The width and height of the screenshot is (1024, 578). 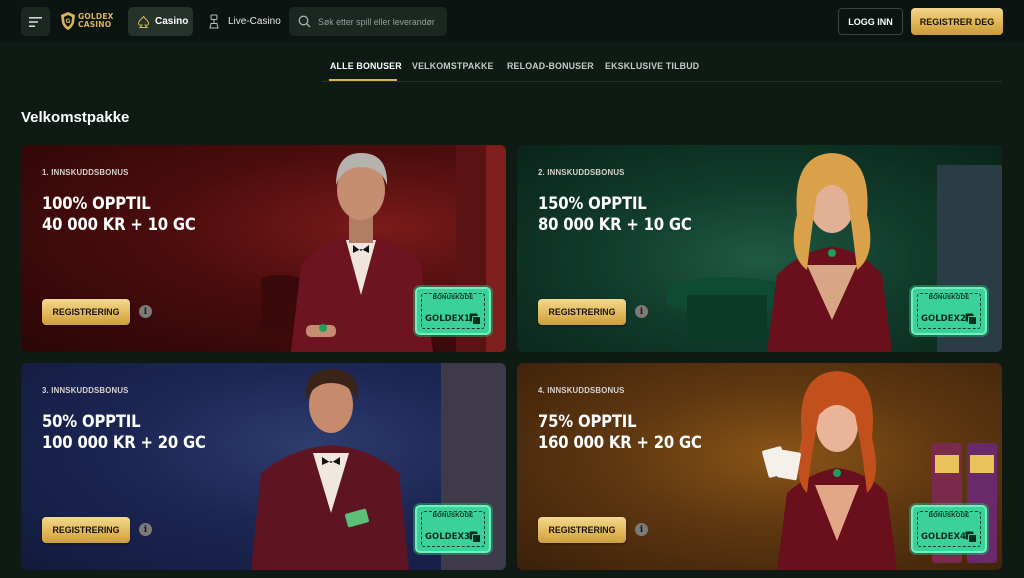 I want to click on menu-button, so click(x=35, y=21).